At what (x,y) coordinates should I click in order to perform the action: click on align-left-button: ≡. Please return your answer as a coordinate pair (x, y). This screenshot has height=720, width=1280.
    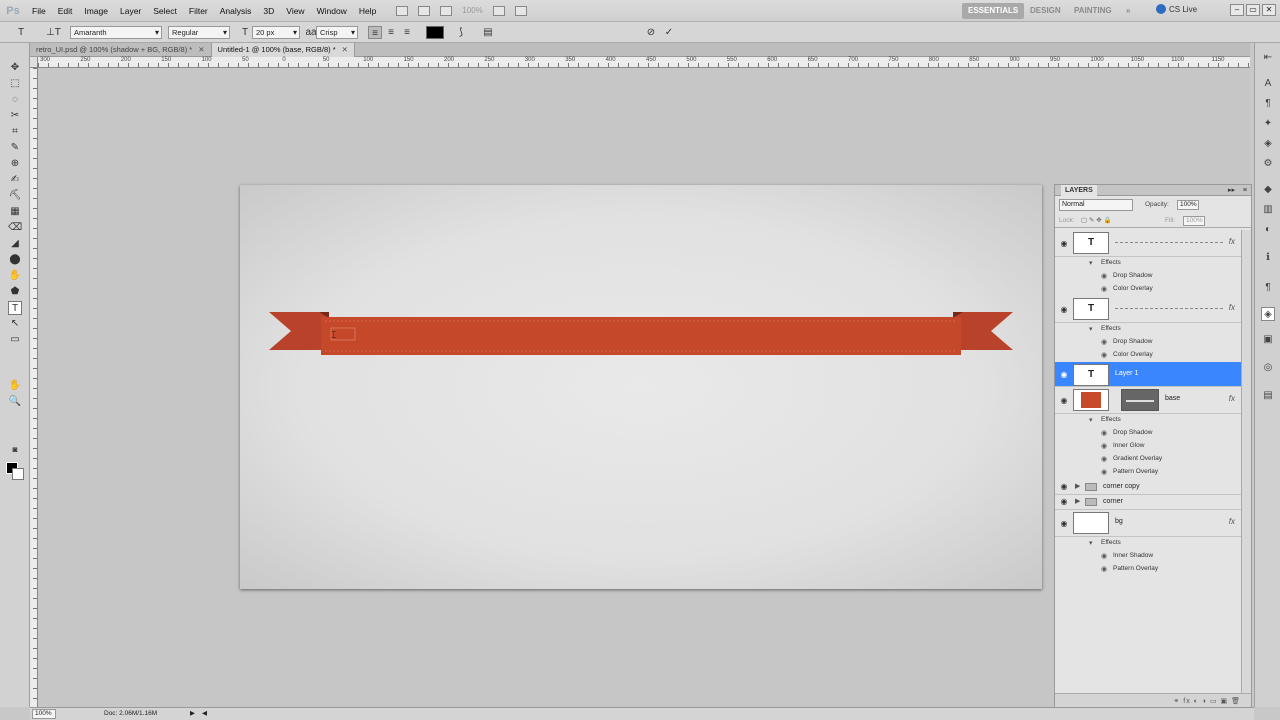
    Looking at the image, I should click on (375, 32).